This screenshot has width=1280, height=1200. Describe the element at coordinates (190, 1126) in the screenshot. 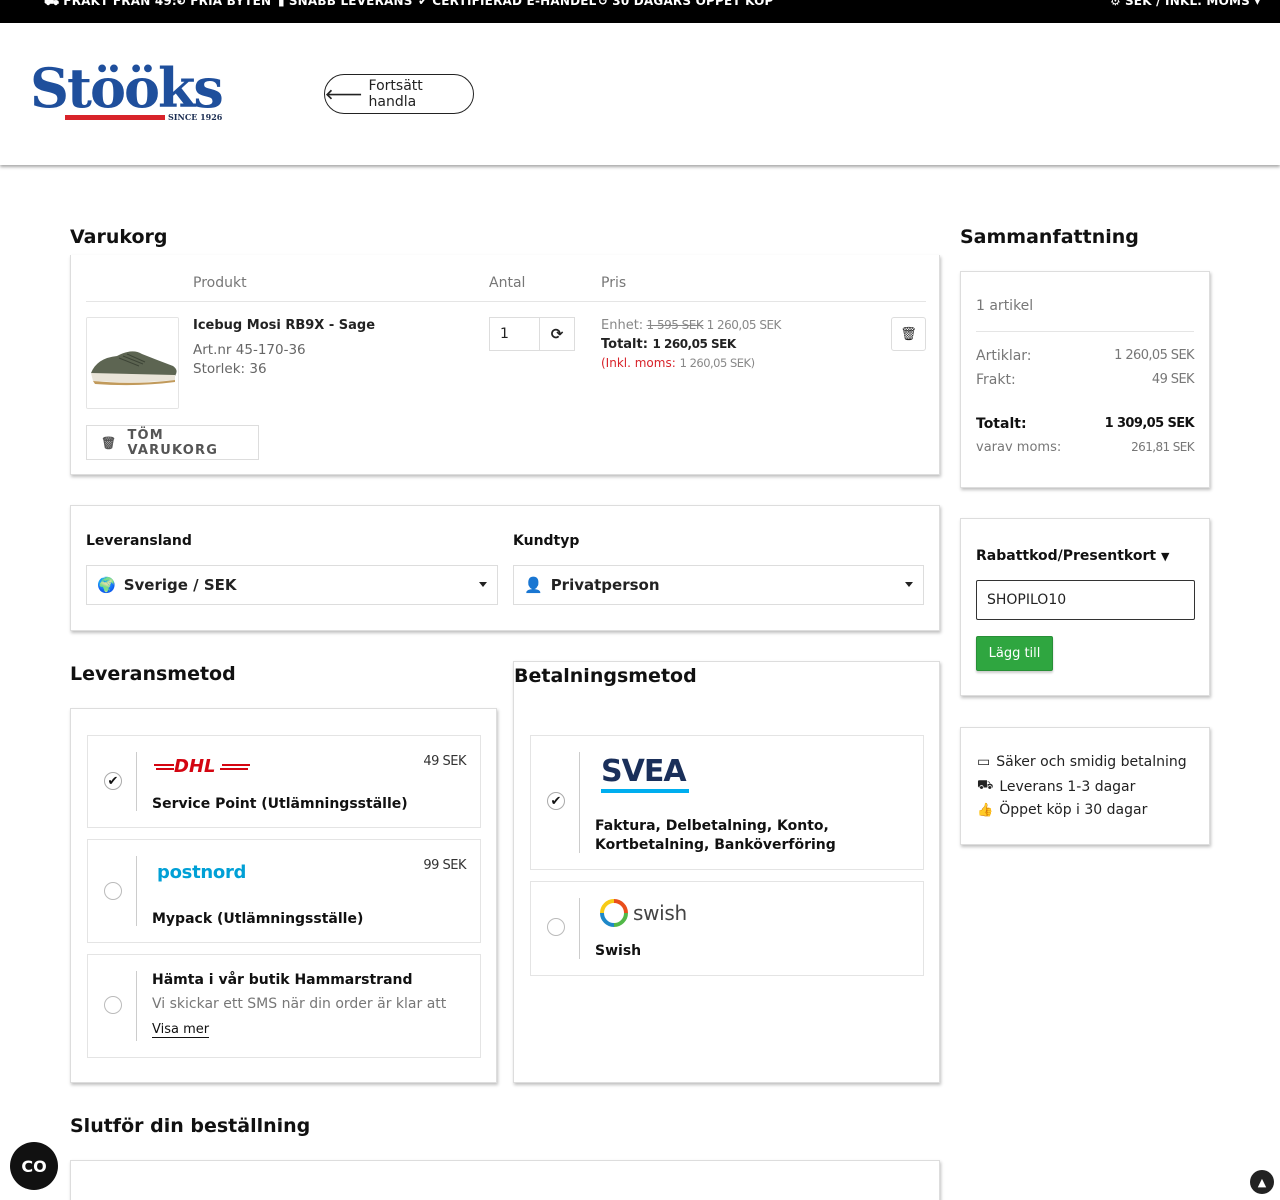

I see `checkout-title: Slutför din beställning` at that location.